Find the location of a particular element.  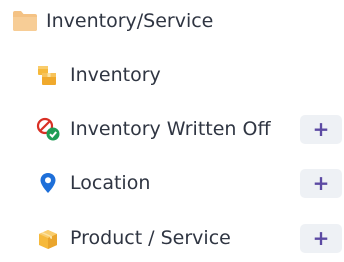

add-location-button: + is located at coordinates (321, 183).